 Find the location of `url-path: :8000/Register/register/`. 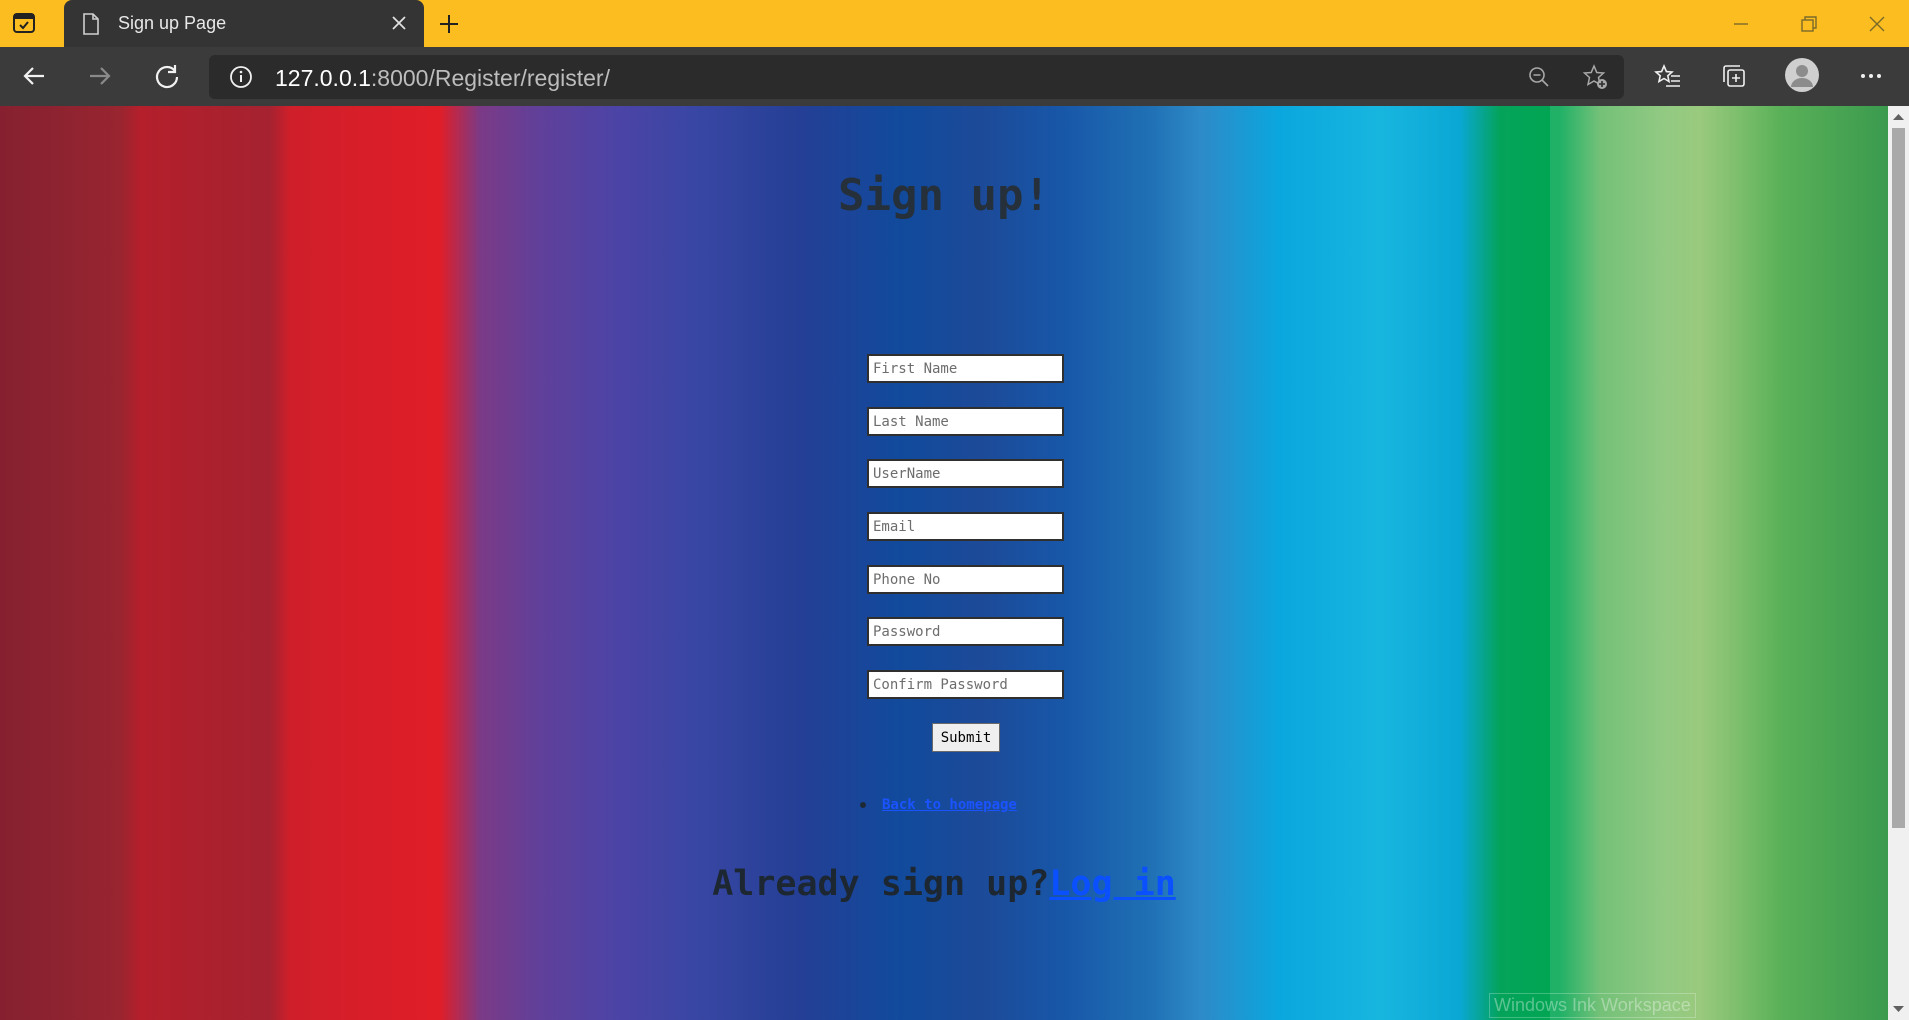

url-path: :8000/Register/register/ is located at coordinates (490, 78).